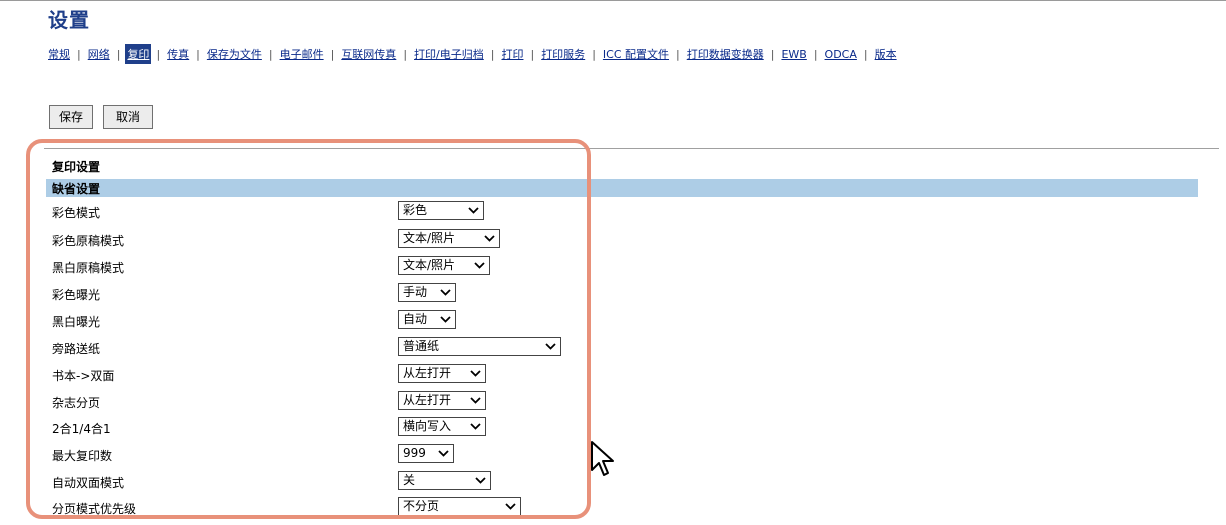  Describe the element at coordinates (82, 456) in the screenshot. I see `setting-label: 最大复印数` at that location.